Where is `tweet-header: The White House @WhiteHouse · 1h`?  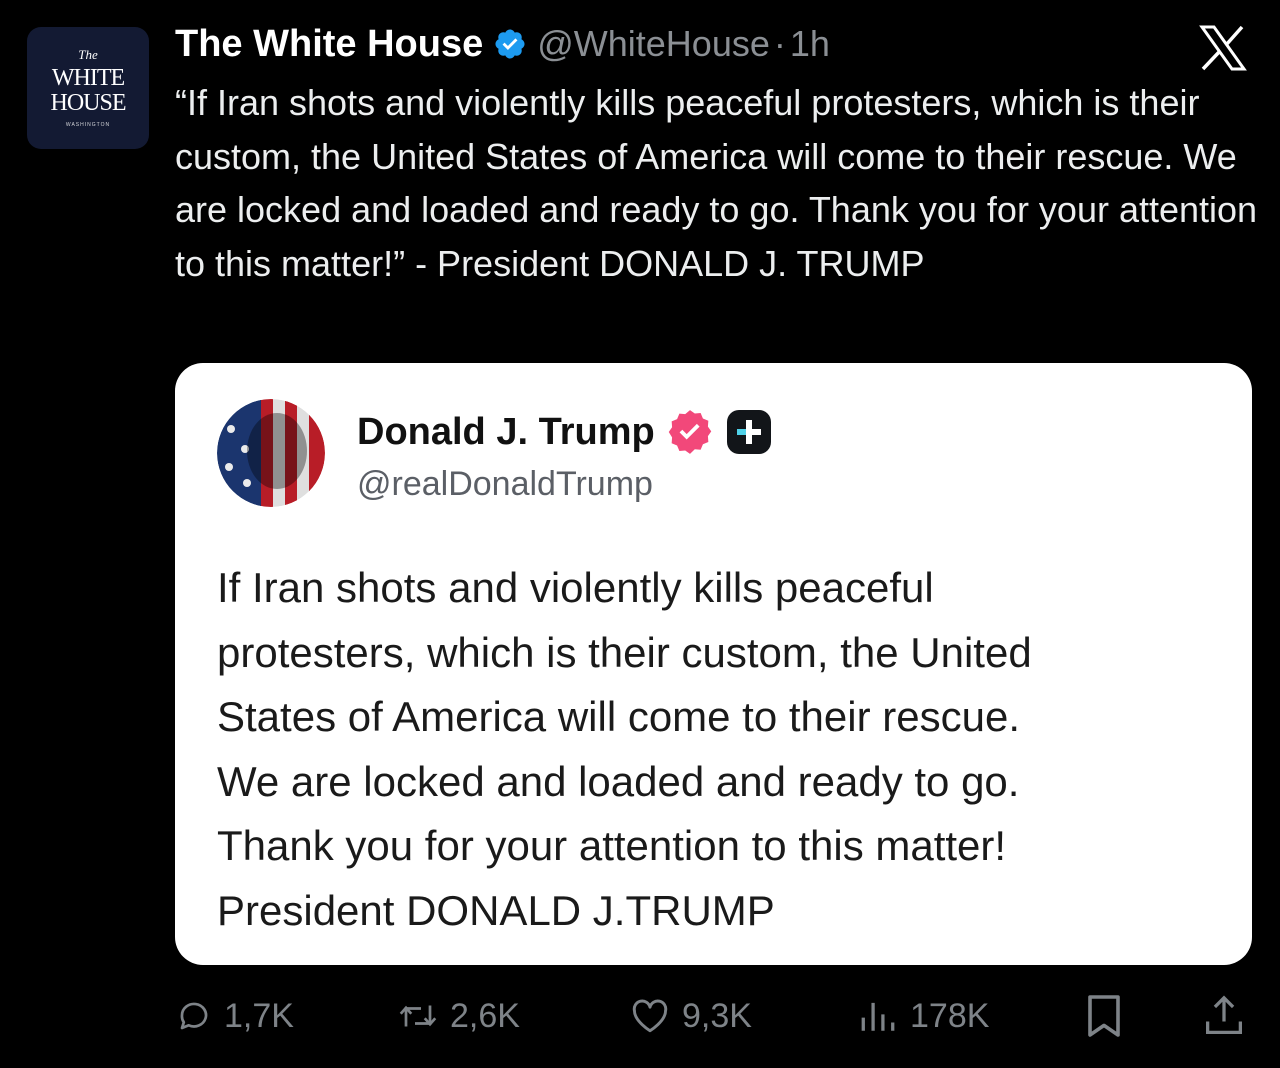
tweet-header: The White House @WhiteHouse · 1h is located at coordinates (502, 44).